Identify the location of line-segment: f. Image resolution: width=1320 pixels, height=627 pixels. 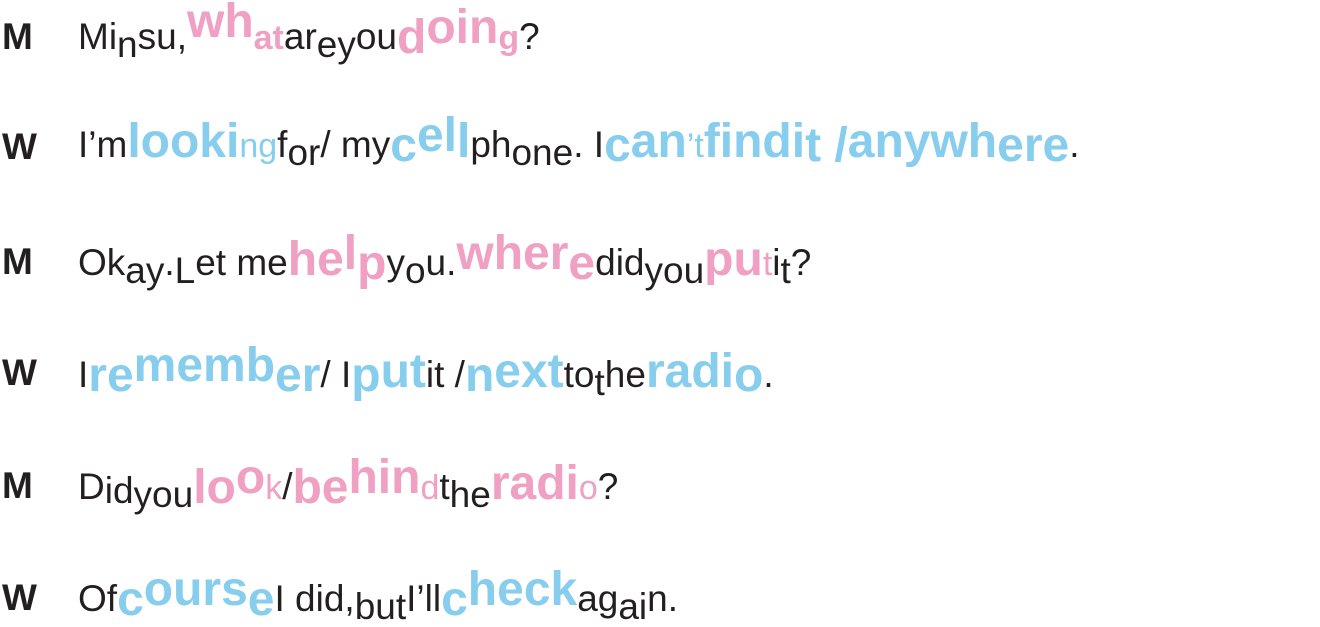
(282, 144).